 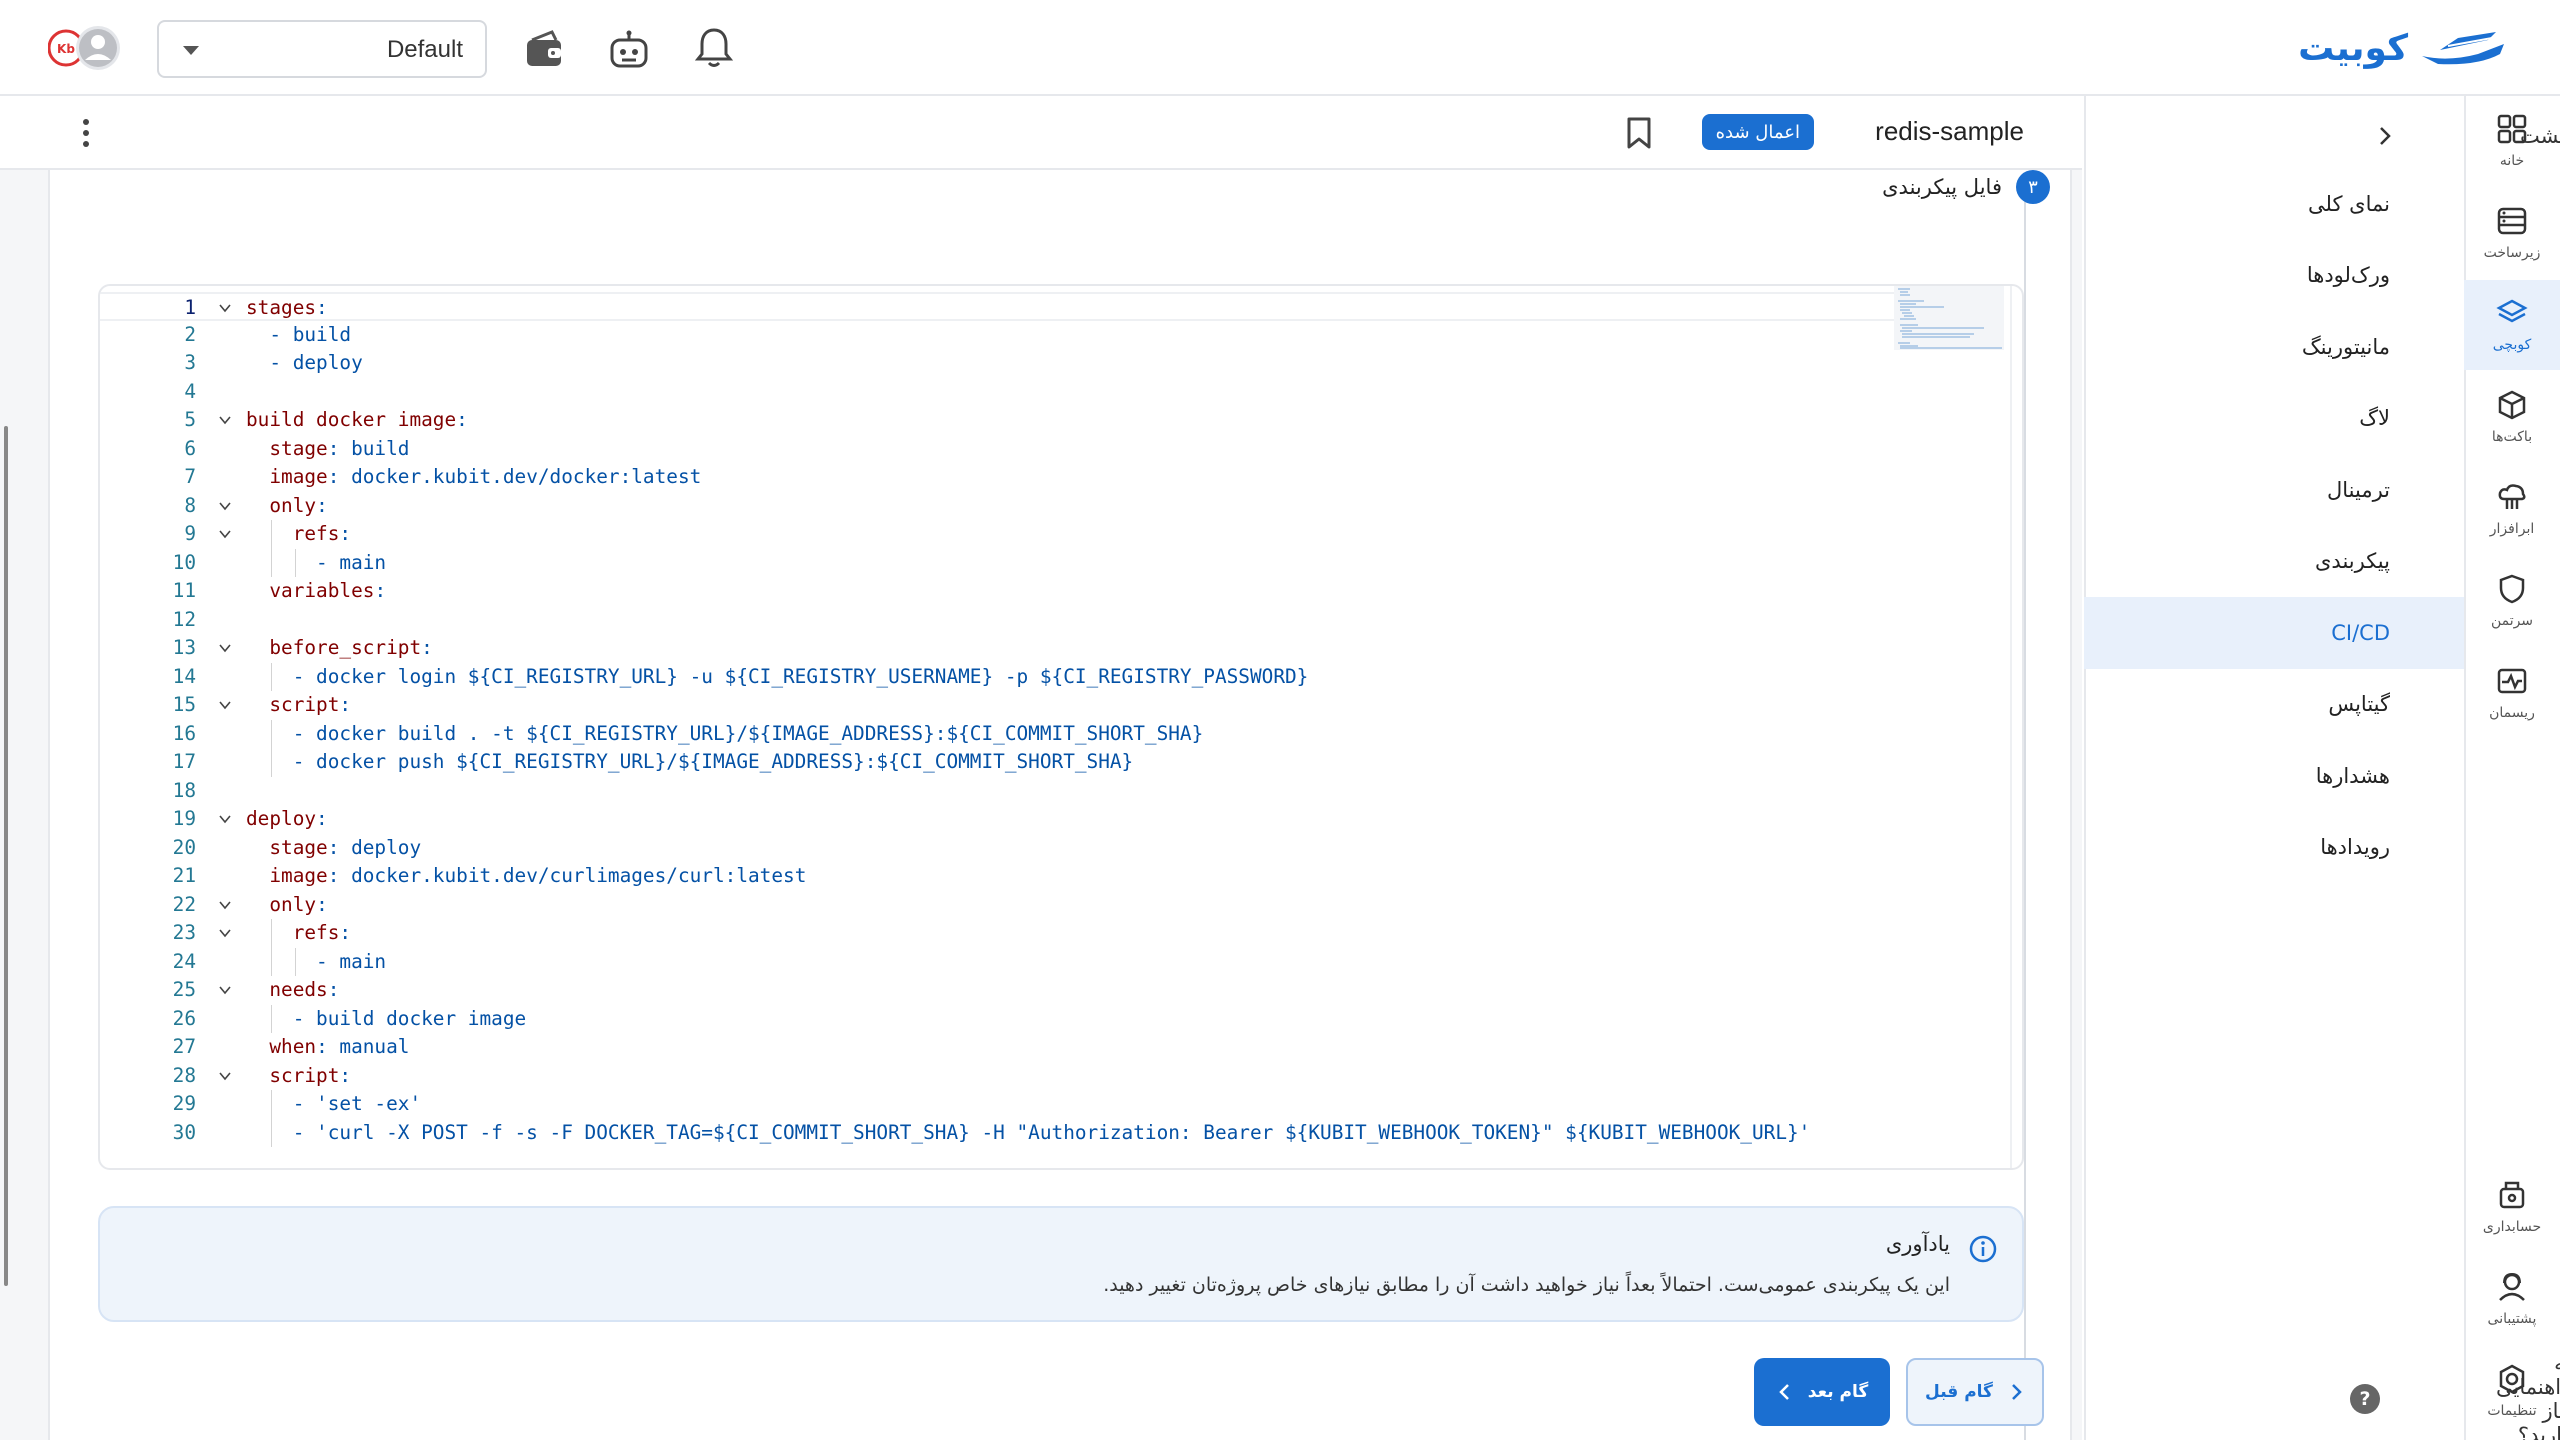 What do you see at coordinates (1035, 620) in the screenshot?
I see `code-line: 12` at bounding box center [1035, 620].